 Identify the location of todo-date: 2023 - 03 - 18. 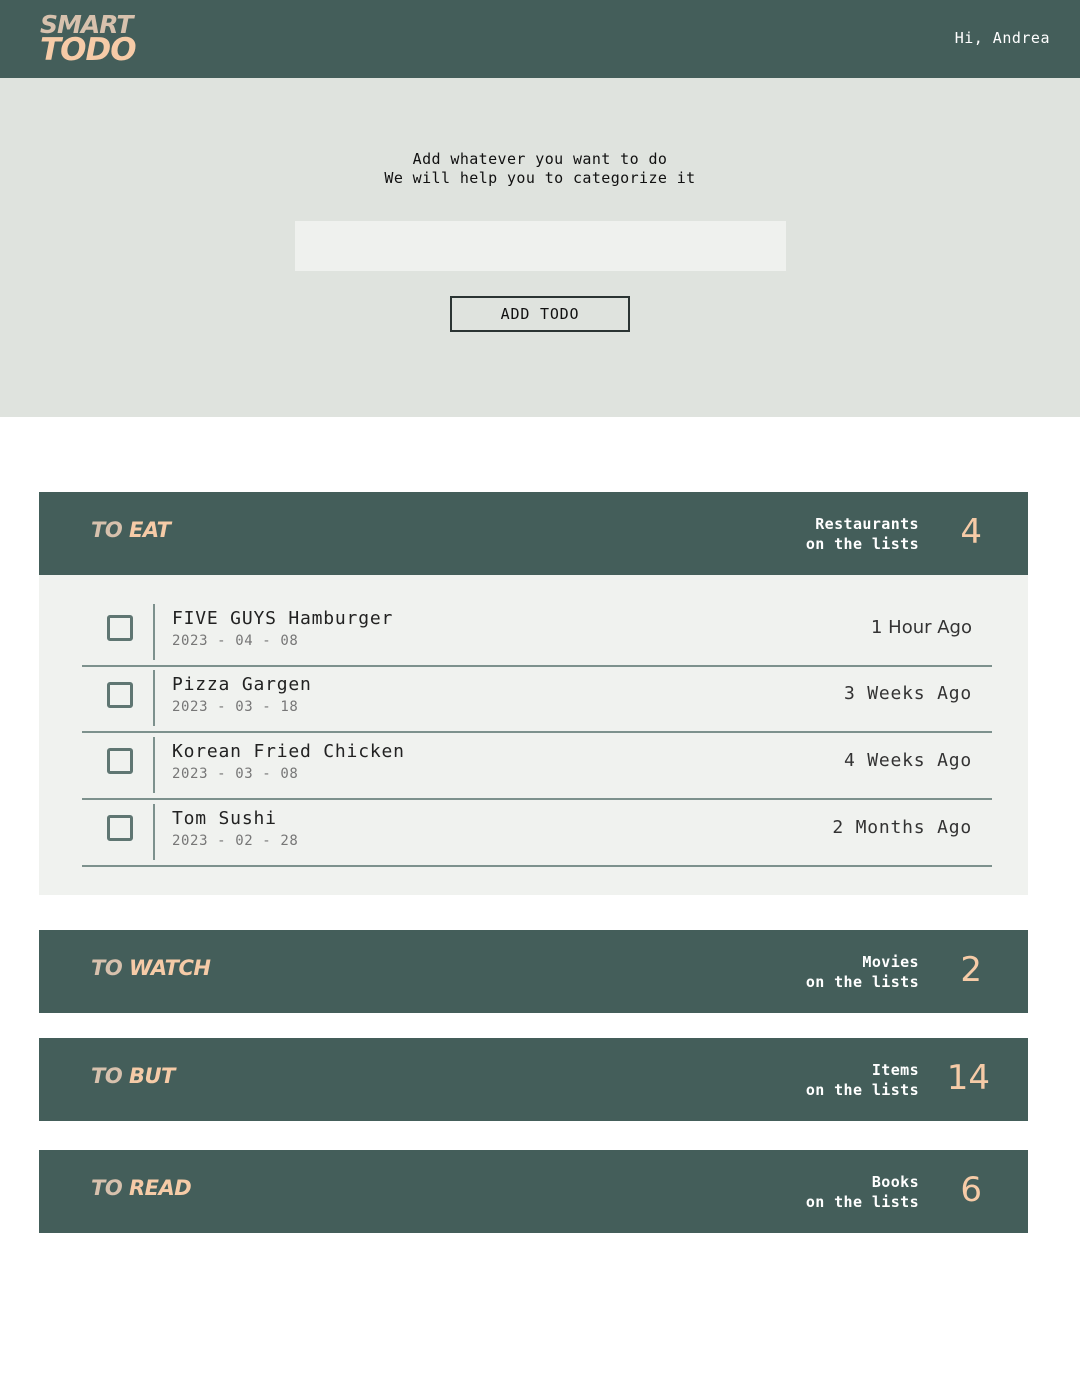
(235, 707).